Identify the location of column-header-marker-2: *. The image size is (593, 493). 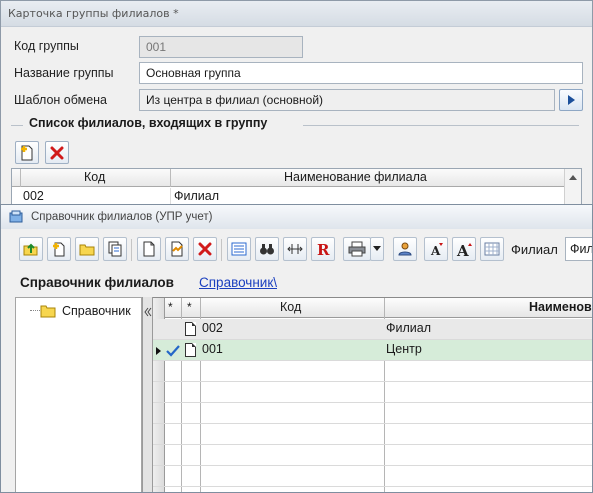
(189, 307).